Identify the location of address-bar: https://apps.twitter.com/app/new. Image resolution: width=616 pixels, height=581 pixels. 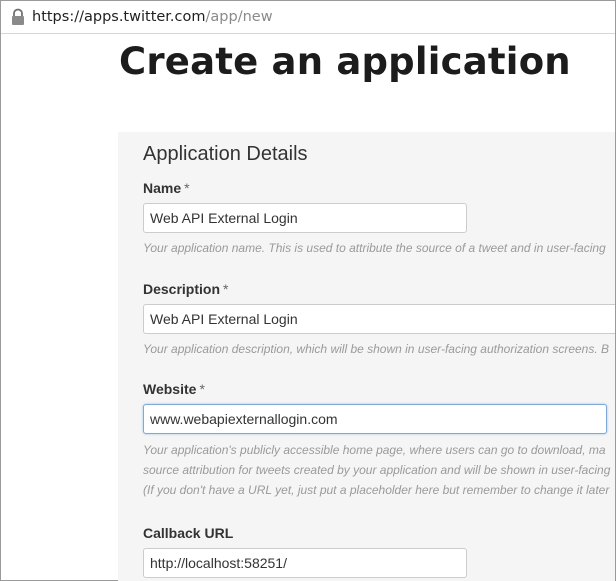
(308, 17).